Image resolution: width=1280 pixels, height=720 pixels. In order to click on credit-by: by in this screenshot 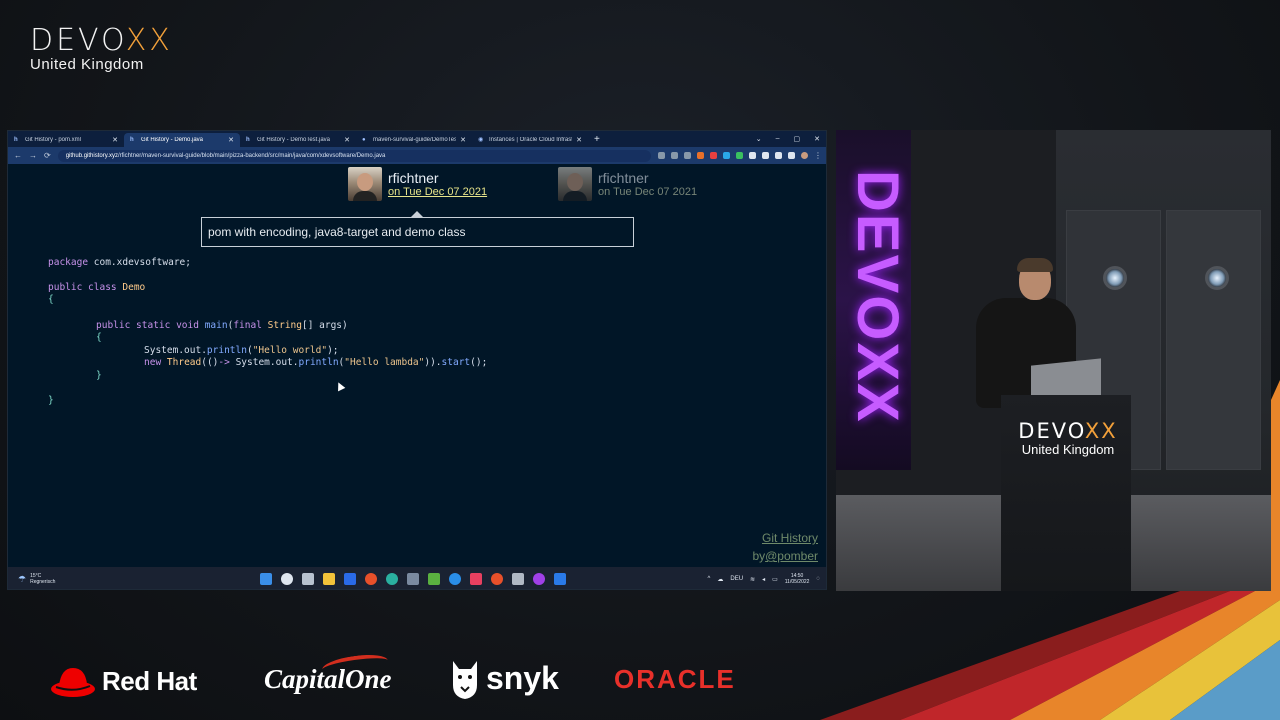, I will do `click(759, 556)`.